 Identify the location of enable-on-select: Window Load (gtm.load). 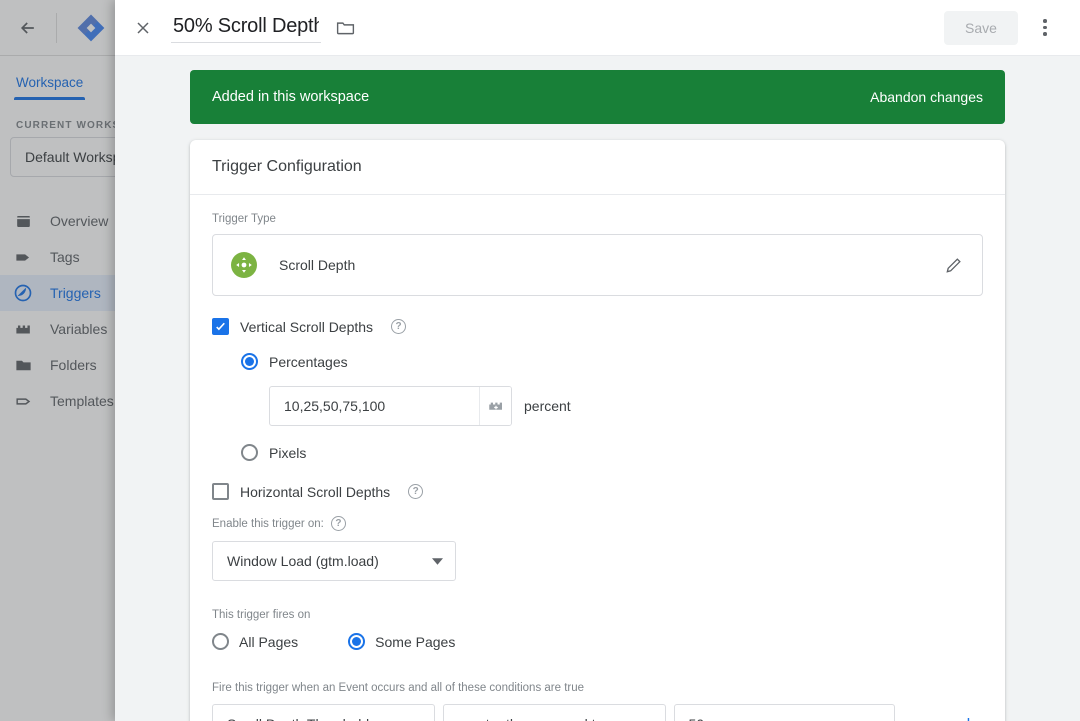
(334, 561).